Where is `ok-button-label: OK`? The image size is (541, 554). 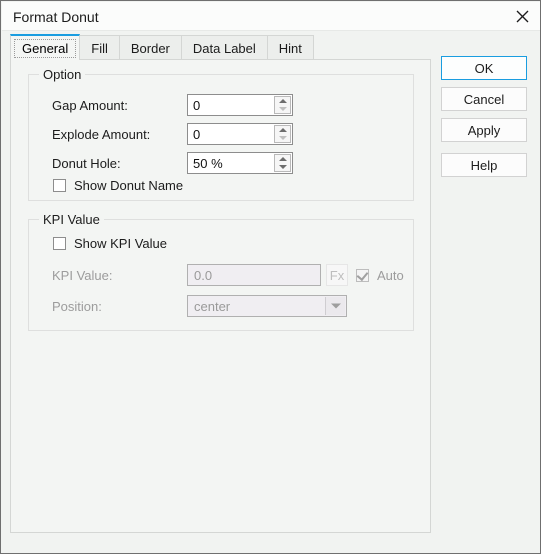 ok-button-label: OK is located at coordinates (484, 68).